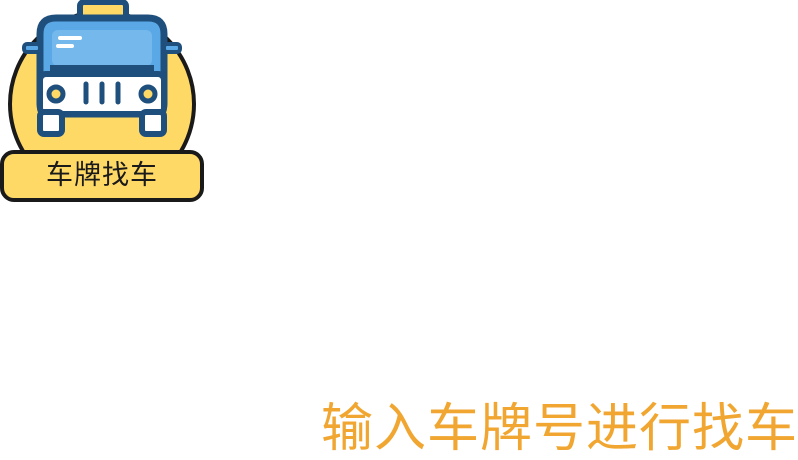  What do you see at coordinates (103, 102) in the screenshot?
I see `plate-search-app-tile: 车牌找车` at bounding box center [103, 102].